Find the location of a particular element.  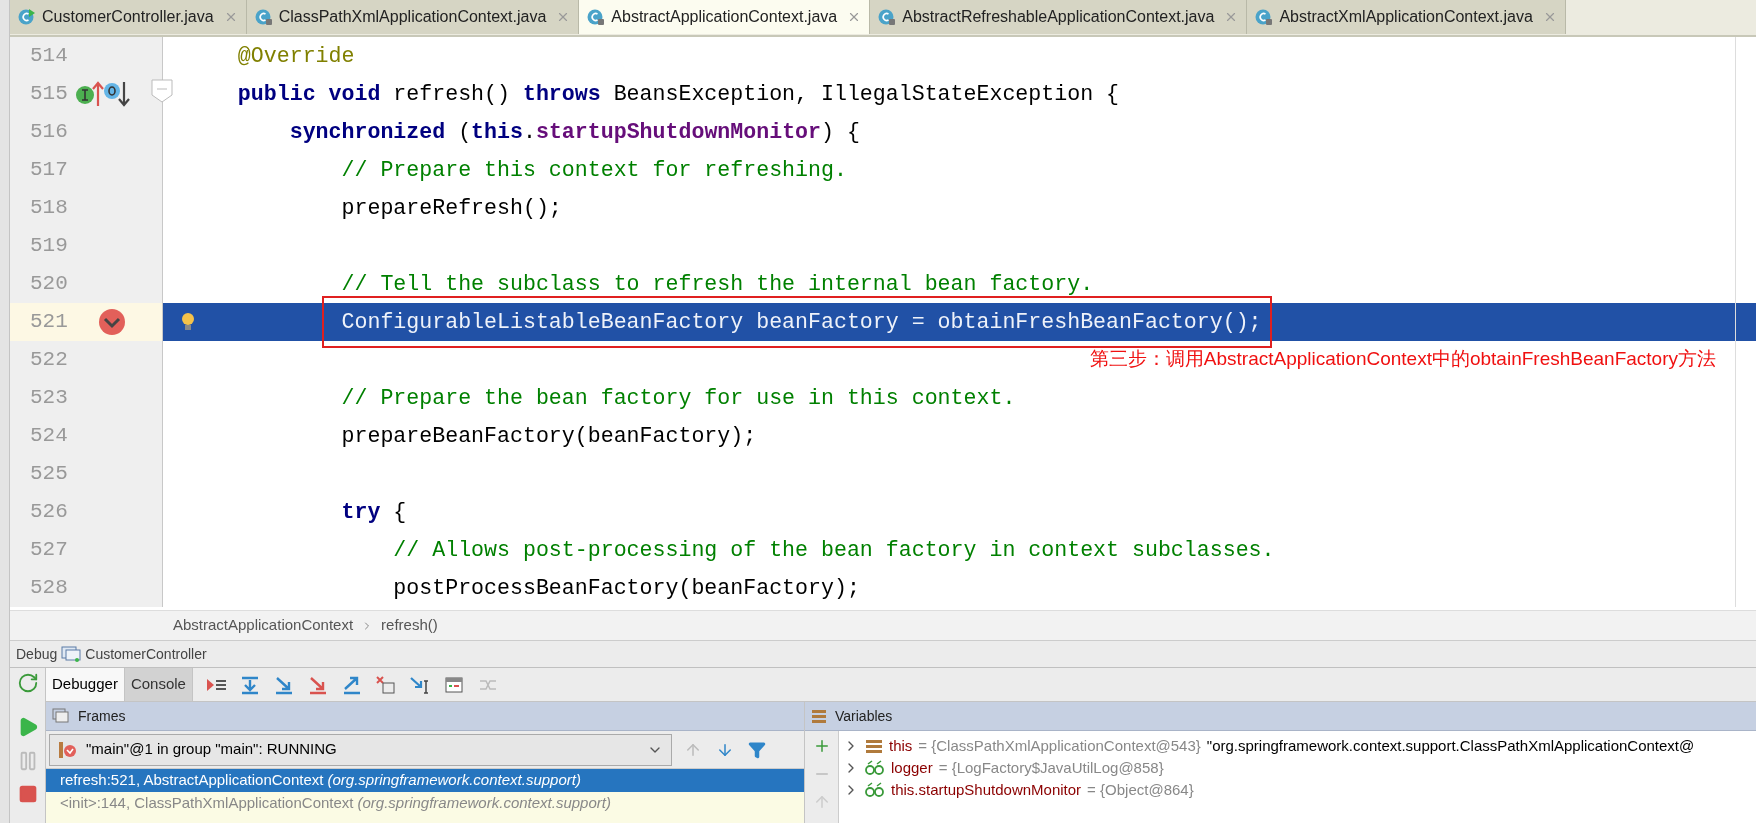

code-text: // Allows post-processing of the bean factory in context subclasses. is located at coordinates (833, 550).